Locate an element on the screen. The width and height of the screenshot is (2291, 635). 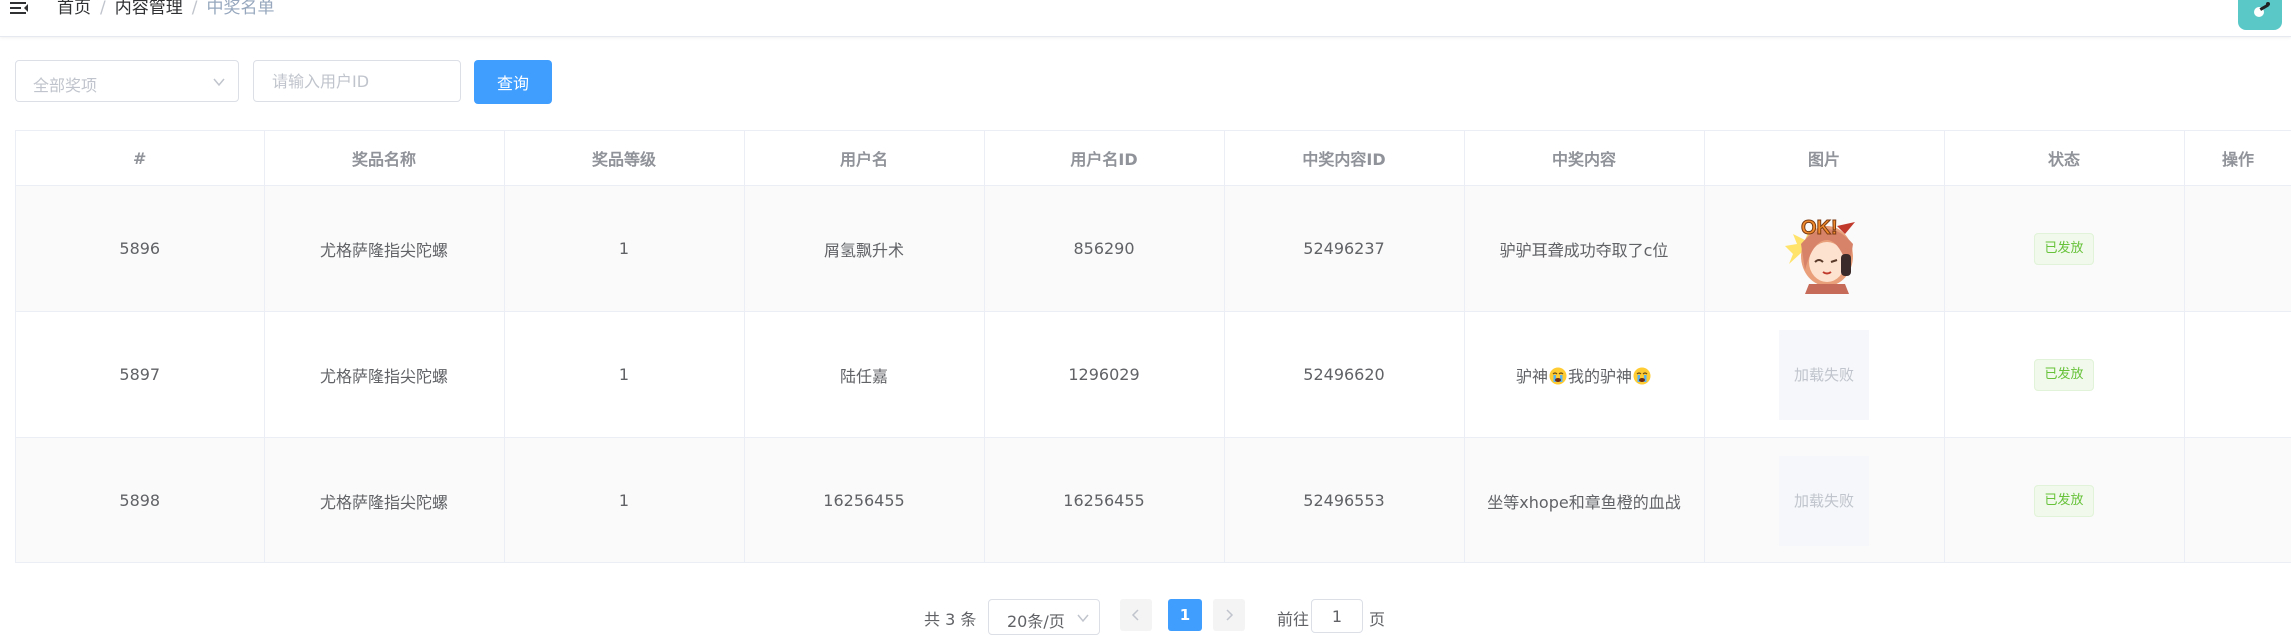
page-size-select: 20条/页 is located at coordinates (1044, 617).